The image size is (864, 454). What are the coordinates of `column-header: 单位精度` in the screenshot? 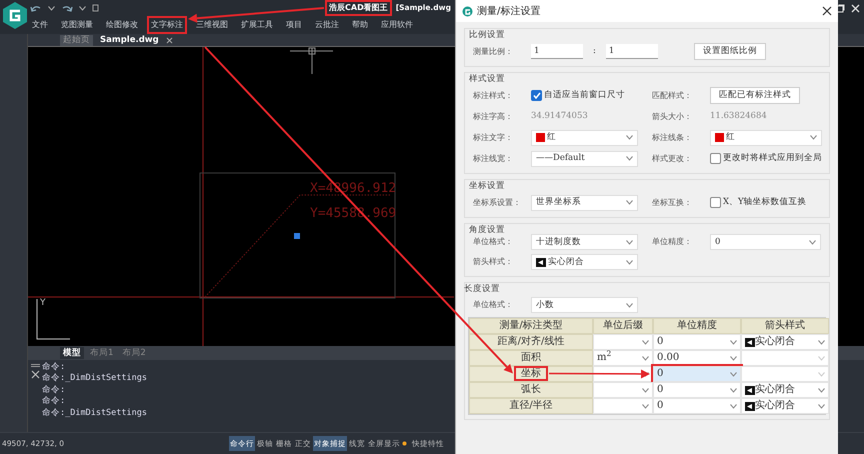 It's located at (697, 326).